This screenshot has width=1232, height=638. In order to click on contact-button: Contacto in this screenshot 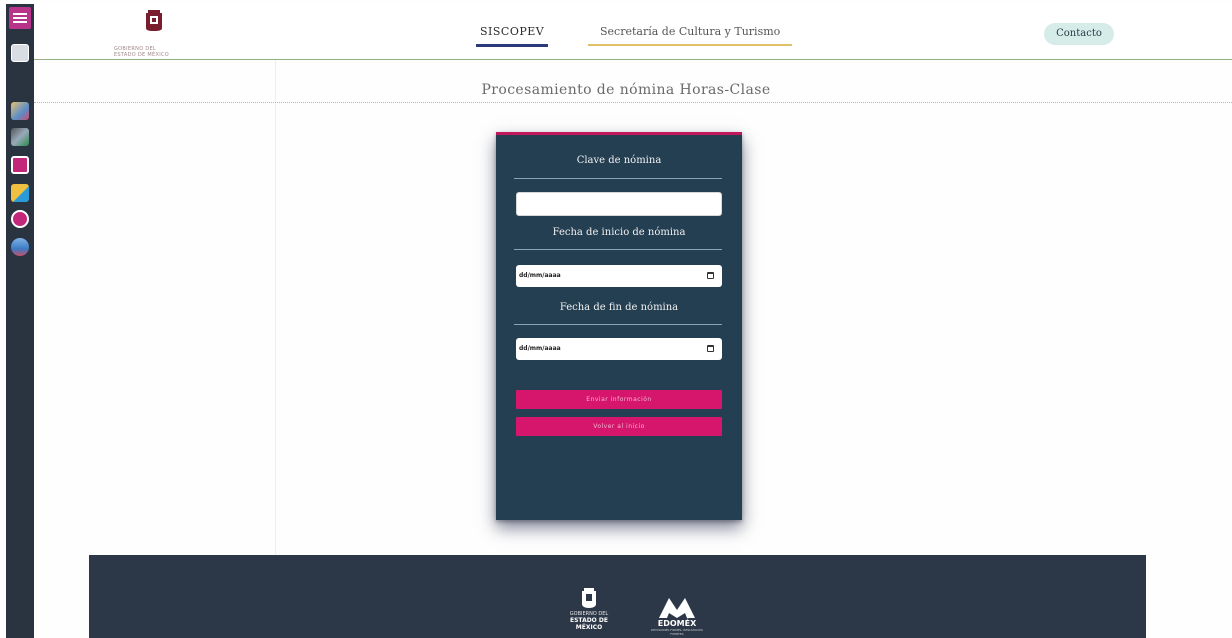, I will do `click(1079, 34)`.